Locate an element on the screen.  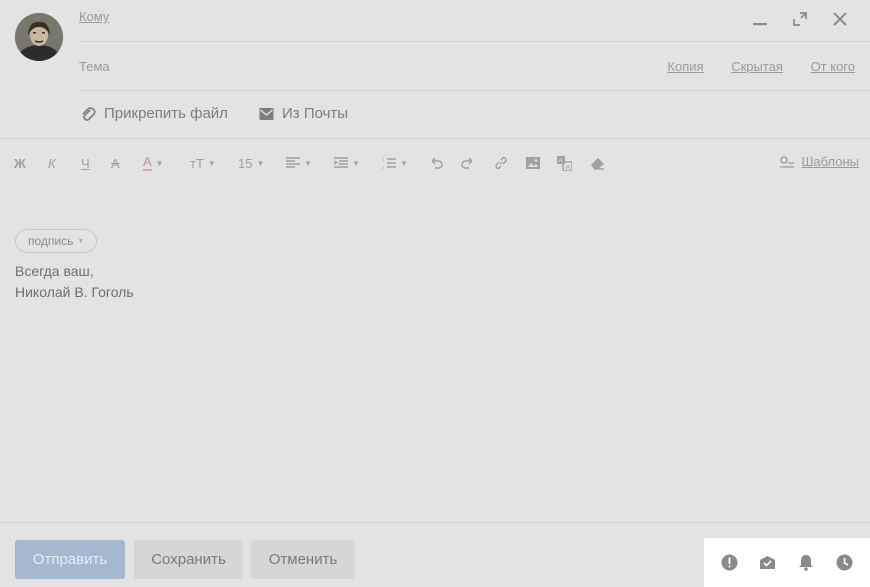
close-icon is located at coordinates (839, 18).